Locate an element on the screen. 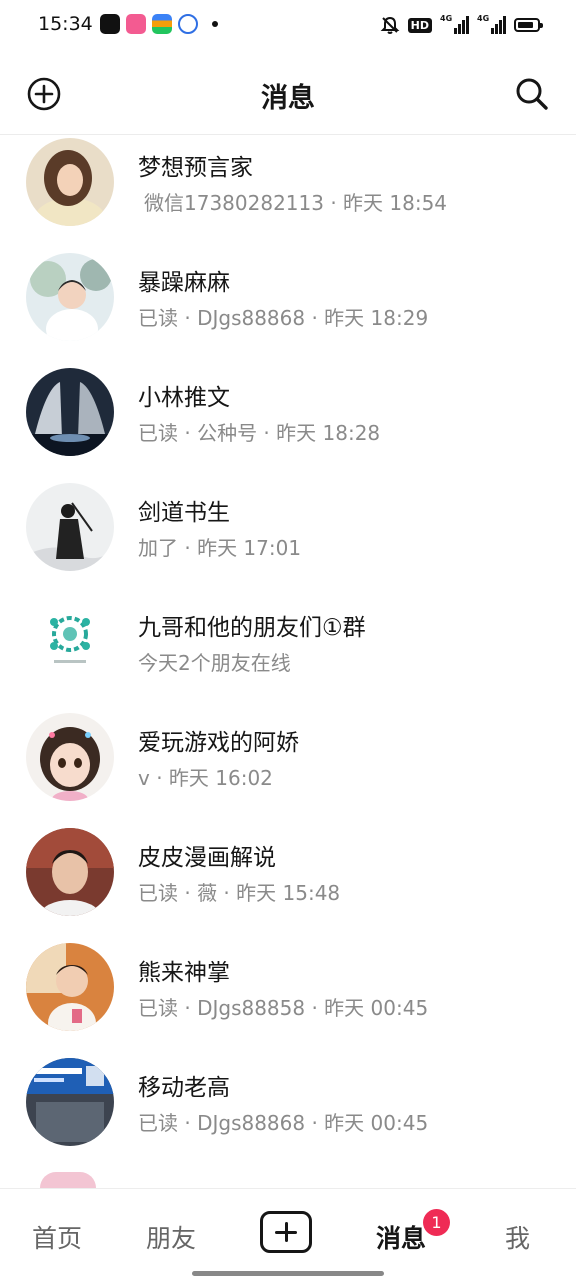 The image size is (576, 1281). conversation-row: 皮皮漫画解说 已读 · 薇 · 昨天 15:48 is located at coordinates (288, 882).